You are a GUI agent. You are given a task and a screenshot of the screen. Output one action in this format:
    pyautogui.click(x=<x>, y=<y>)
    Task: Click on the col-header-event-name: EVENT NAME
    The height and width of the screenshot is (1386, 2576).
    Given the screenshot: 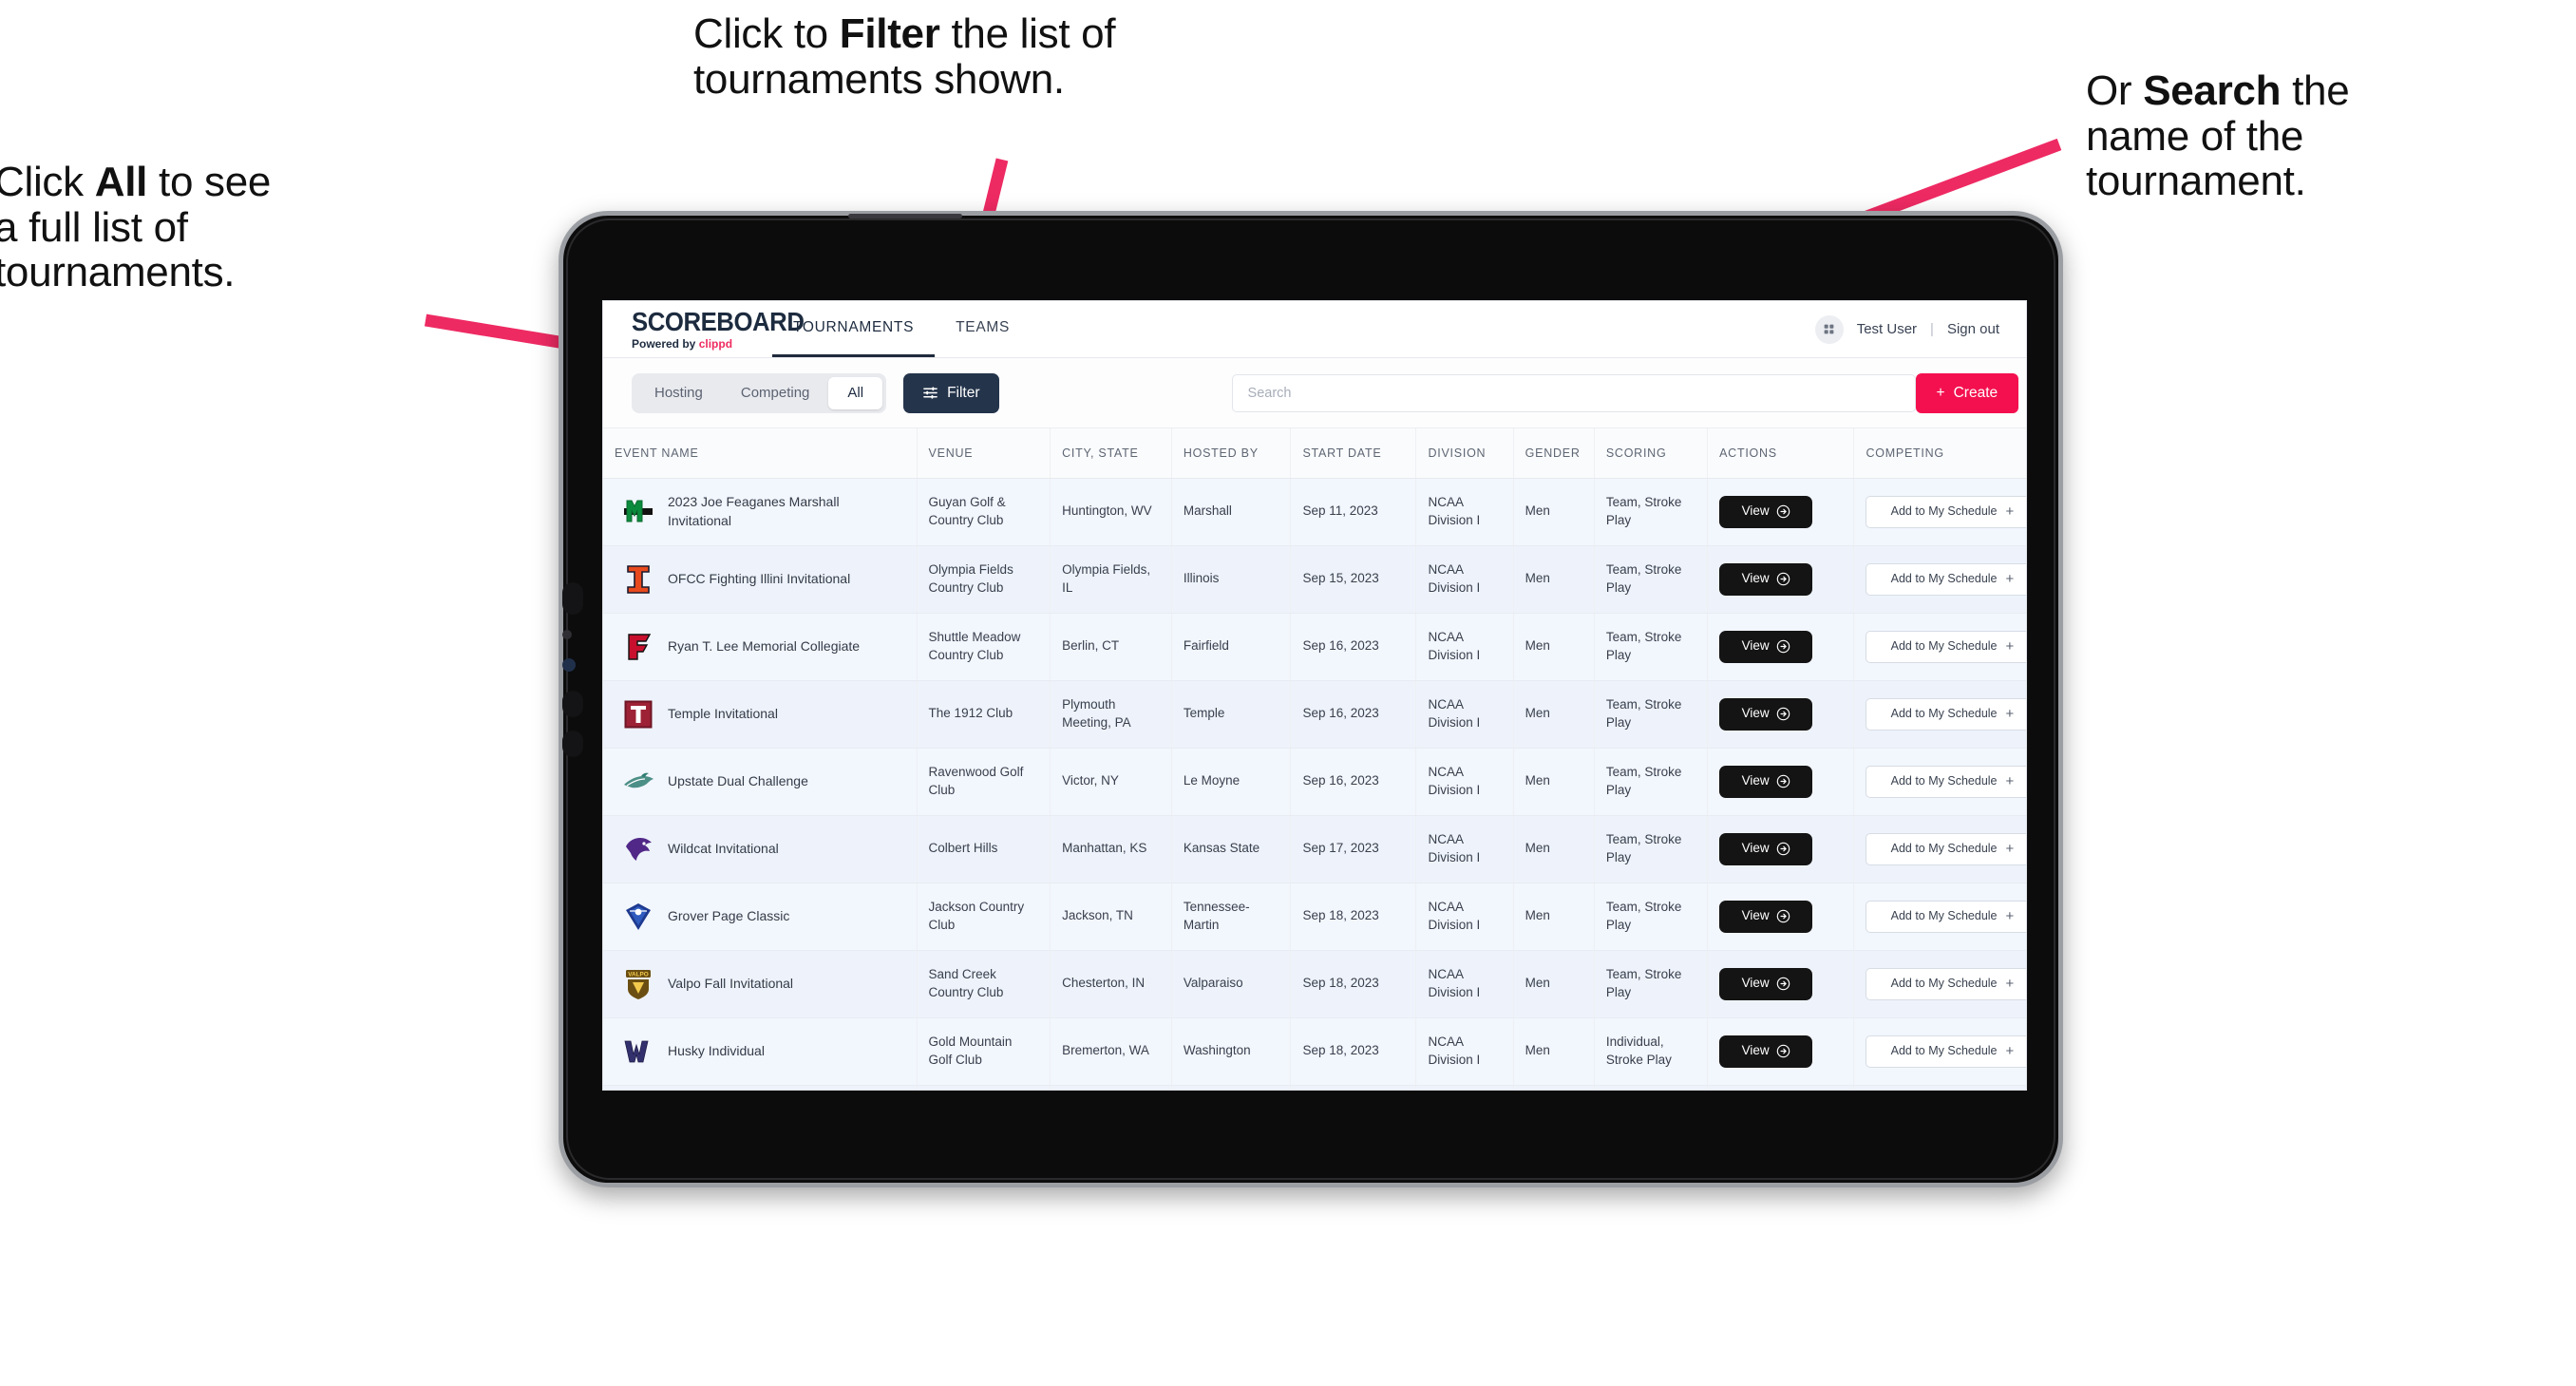 What is the action you would take?
    pyautogui.click(x=760, y=453)
    